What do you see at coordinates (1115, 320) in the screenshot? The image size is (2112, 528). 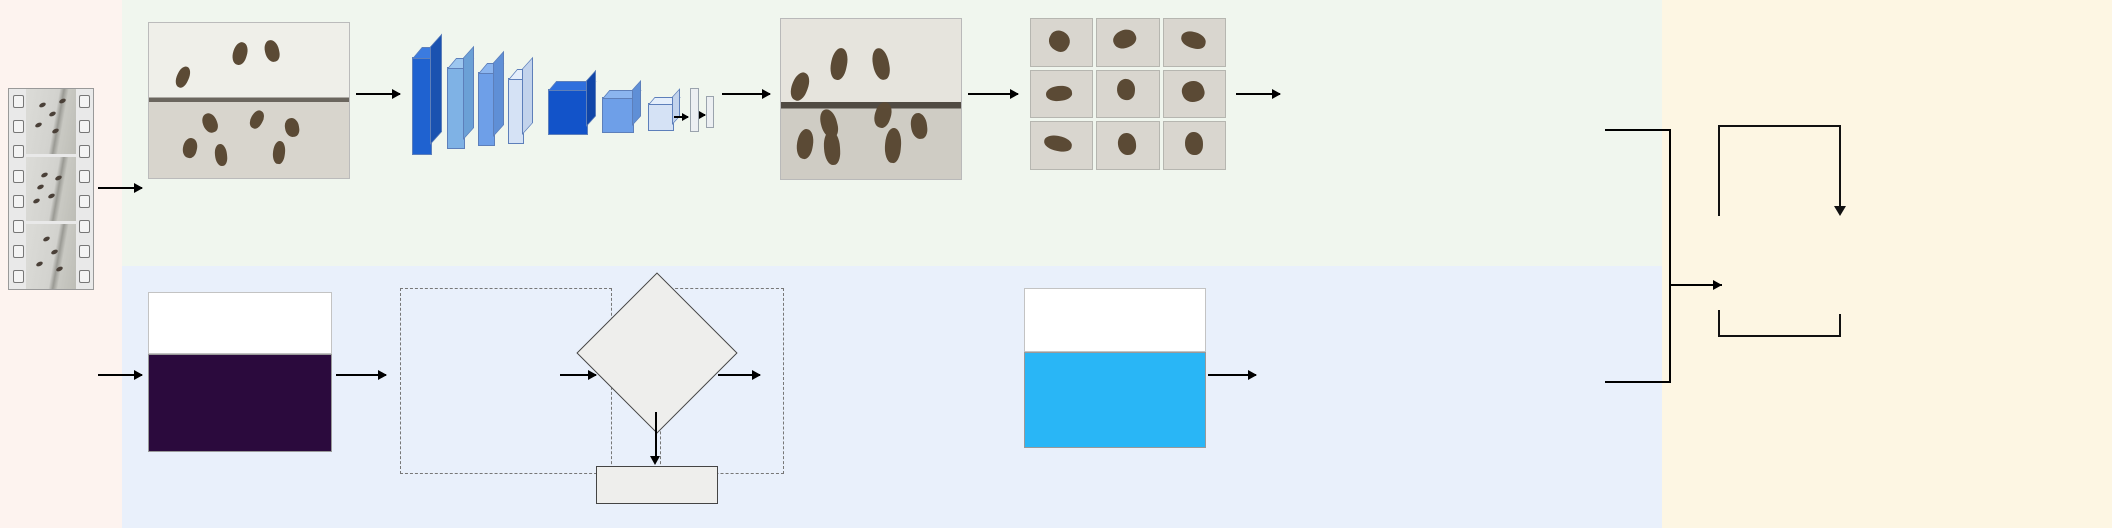 I see `audio-stft-waveform` at bounding box center [1115, 320].